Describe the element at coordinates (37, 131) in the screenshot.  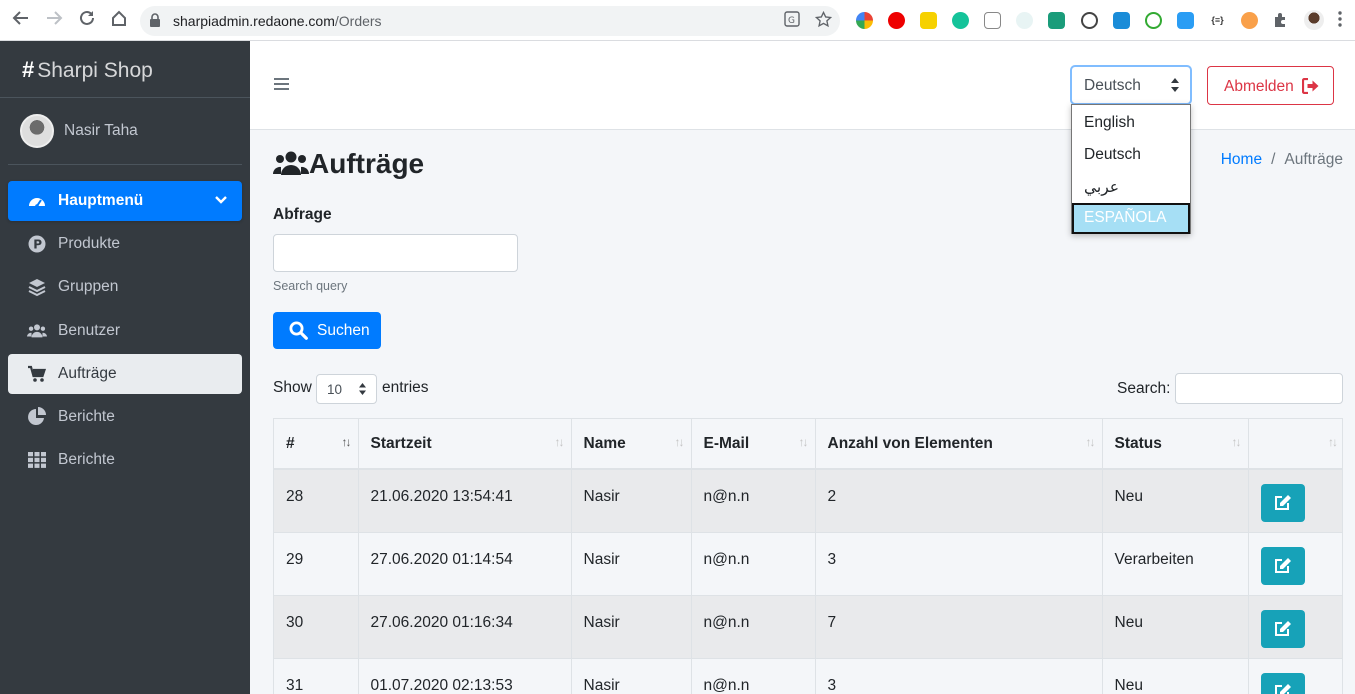
I see `avatar` at that location.